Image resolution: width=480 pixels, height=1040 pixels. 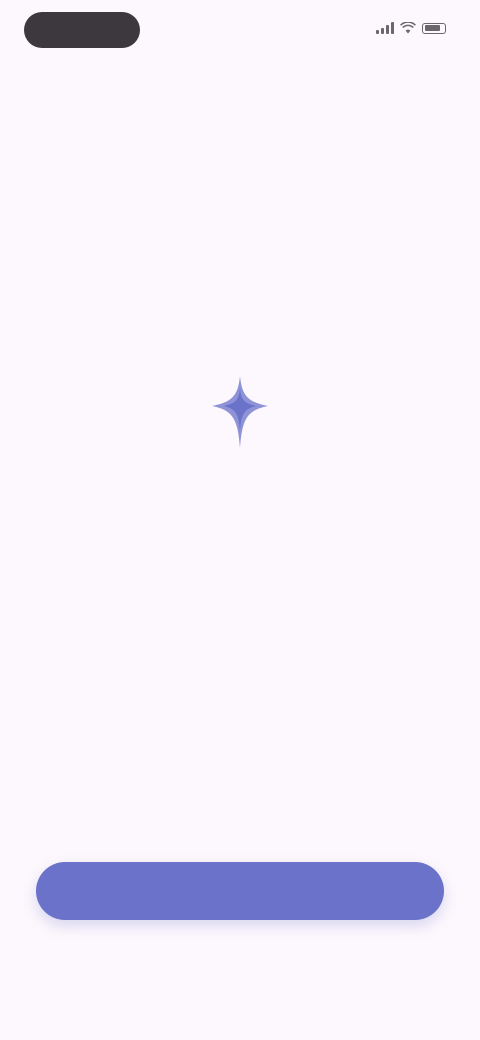 I want to click on wifi-icon, so click(x=408, y=28).